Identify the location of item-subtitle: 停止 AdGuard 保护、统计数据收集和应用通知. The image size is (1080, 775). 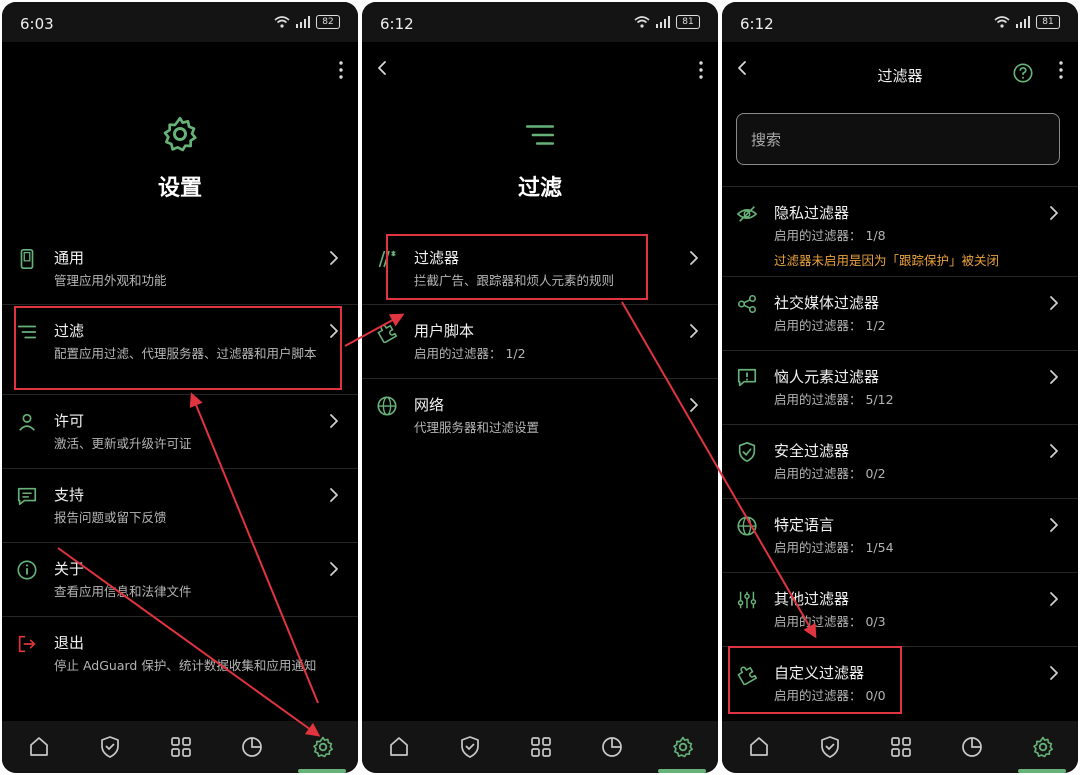
(185, 665).